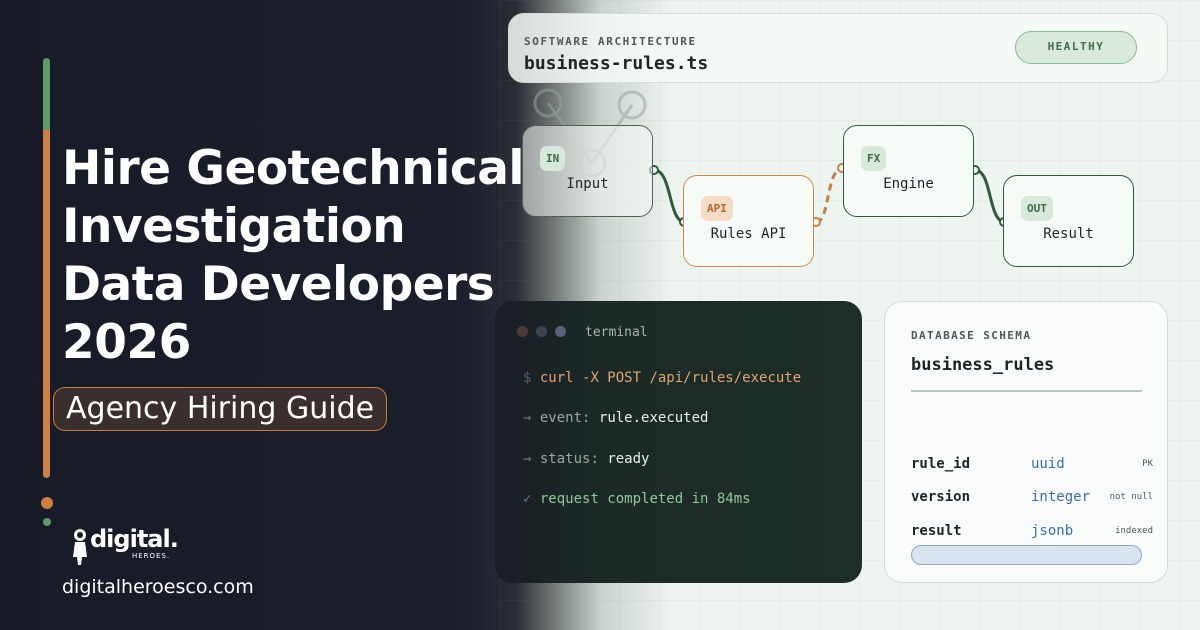 This screenshot has height=630, width=1200. Describe the element at coordinates (628, 459) in the screenshot. I see `status-value: ready` at that location.